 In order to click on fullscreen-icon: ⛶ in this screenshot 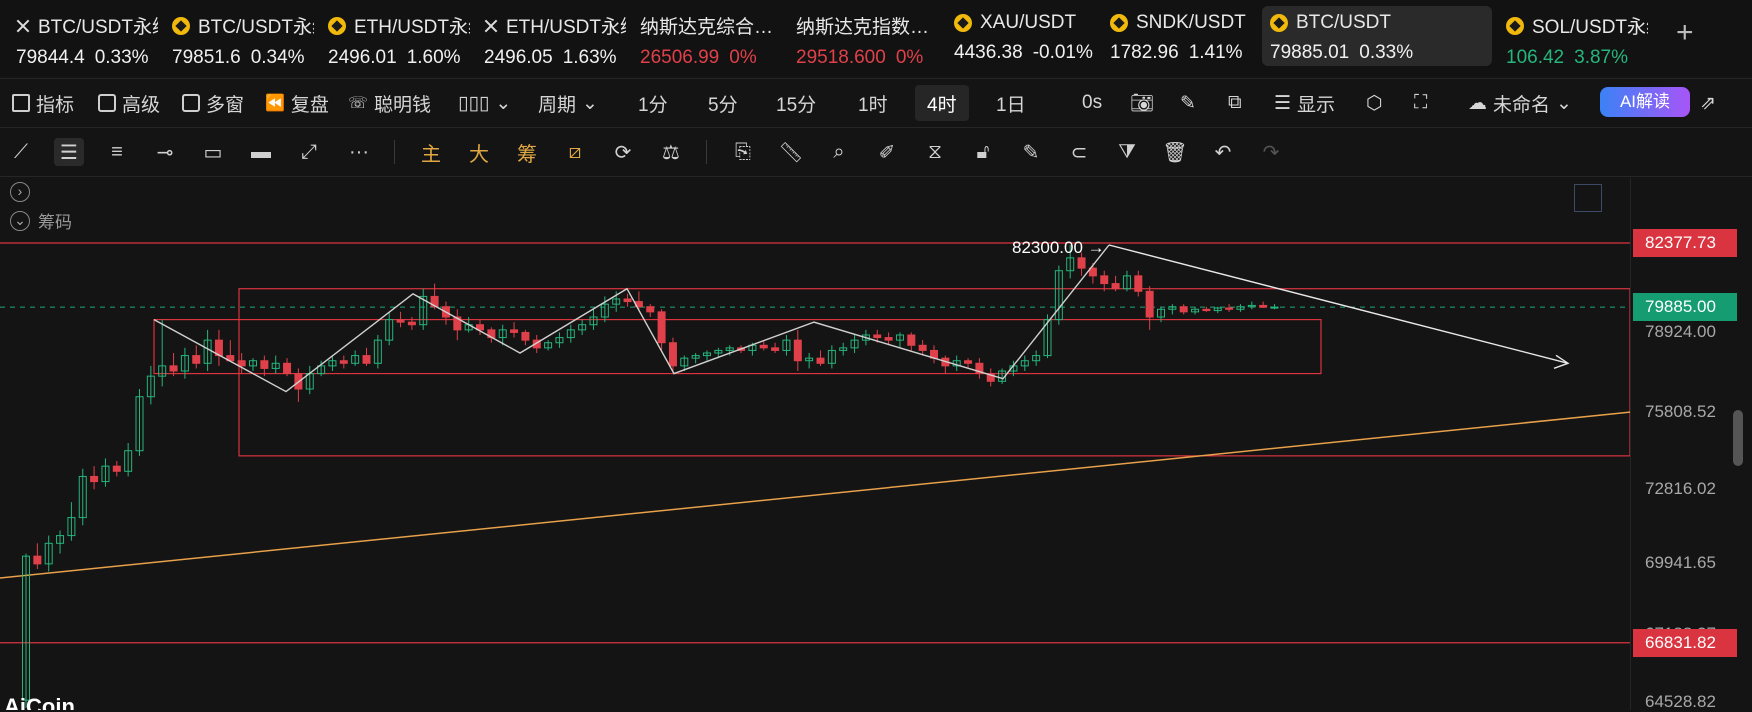, I will do `click(1420, 103)`.